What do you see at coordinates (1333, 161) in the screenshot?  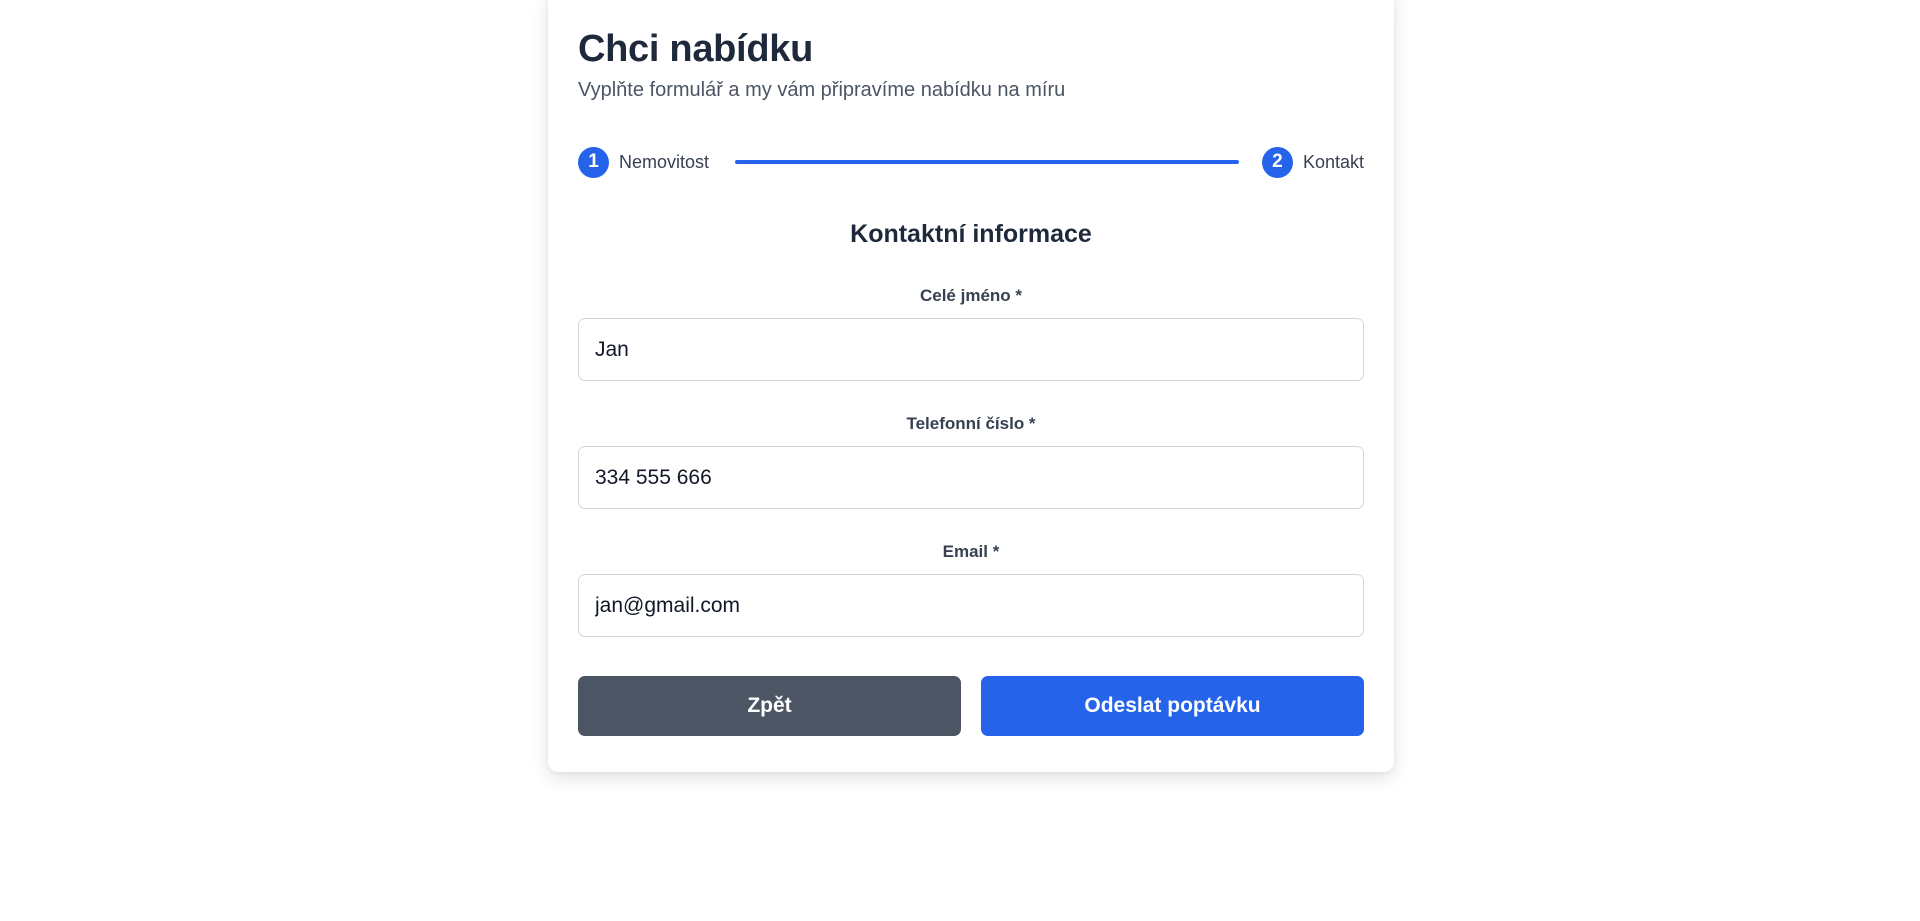 I see `step-label: Kontakt` at bounding box center [1333, 161].